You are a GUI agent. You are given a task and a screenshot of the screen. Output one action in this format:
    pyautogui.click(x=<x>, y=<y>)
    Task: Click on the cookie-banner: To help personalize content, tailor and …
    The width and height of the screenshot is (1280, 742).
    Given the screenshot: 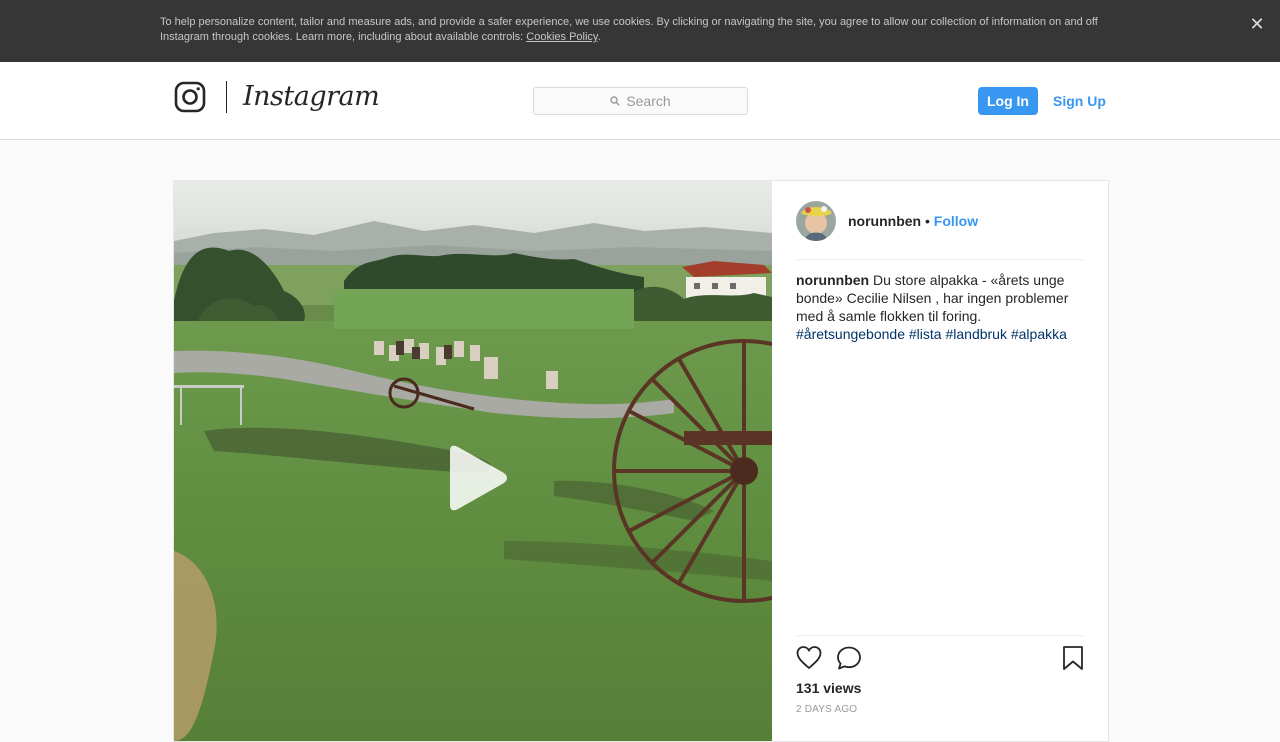 What is the action you would take?
    pyautogui.click(x=640, y=31)
    